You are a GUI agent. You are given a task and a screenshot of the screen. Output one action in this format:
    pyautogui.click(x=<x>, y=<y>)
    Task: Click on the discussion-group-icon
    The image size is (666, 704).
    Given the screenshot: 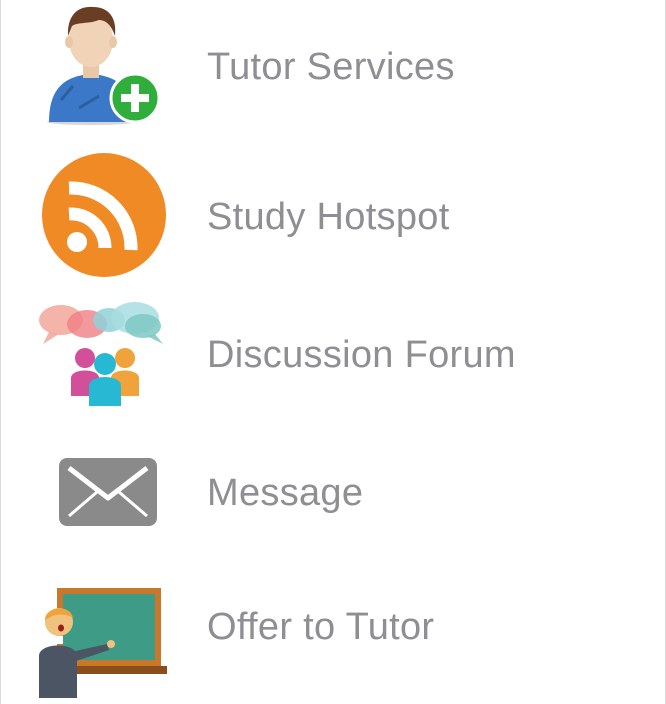 What is the action you would take?
    pyautogui.click(x=101, y=354)
    